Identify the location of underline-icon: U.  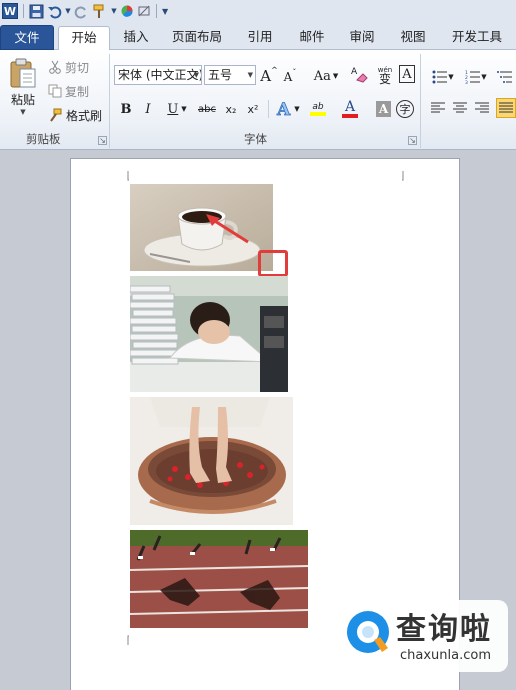
(173, 109).